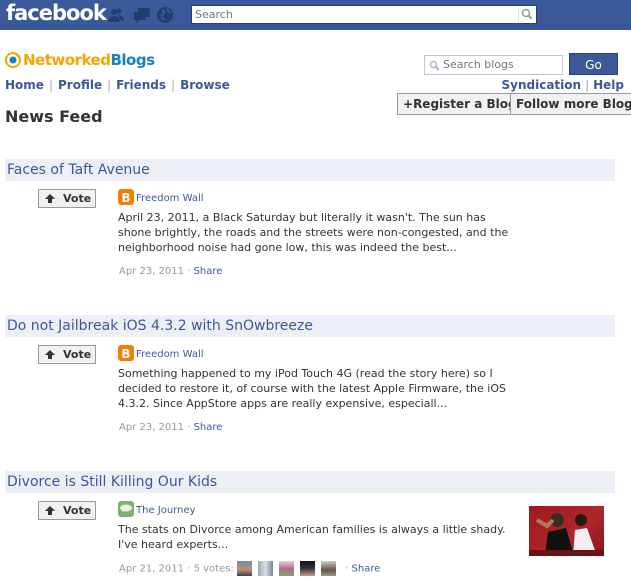 The width and height of the screenshot is (631, 587). What do you see at coordinates (13, 60) in the screenshot?
I see `networkedblogs-logo-icon` at bounding box center [13, 60].